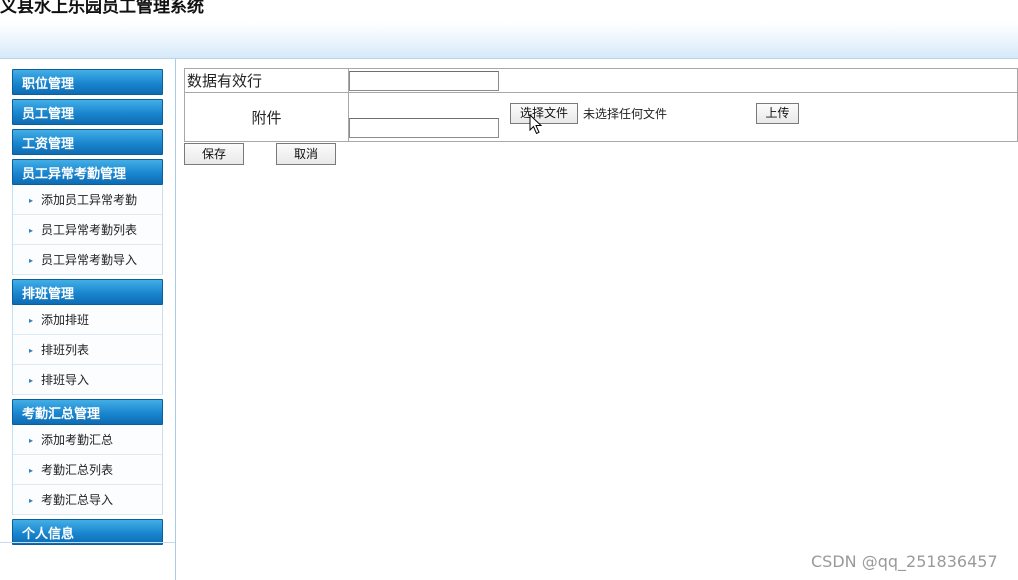 The width and height of the screenshot is (1018, 580). I want to click on valid-rows-cell, so click(683, 80).